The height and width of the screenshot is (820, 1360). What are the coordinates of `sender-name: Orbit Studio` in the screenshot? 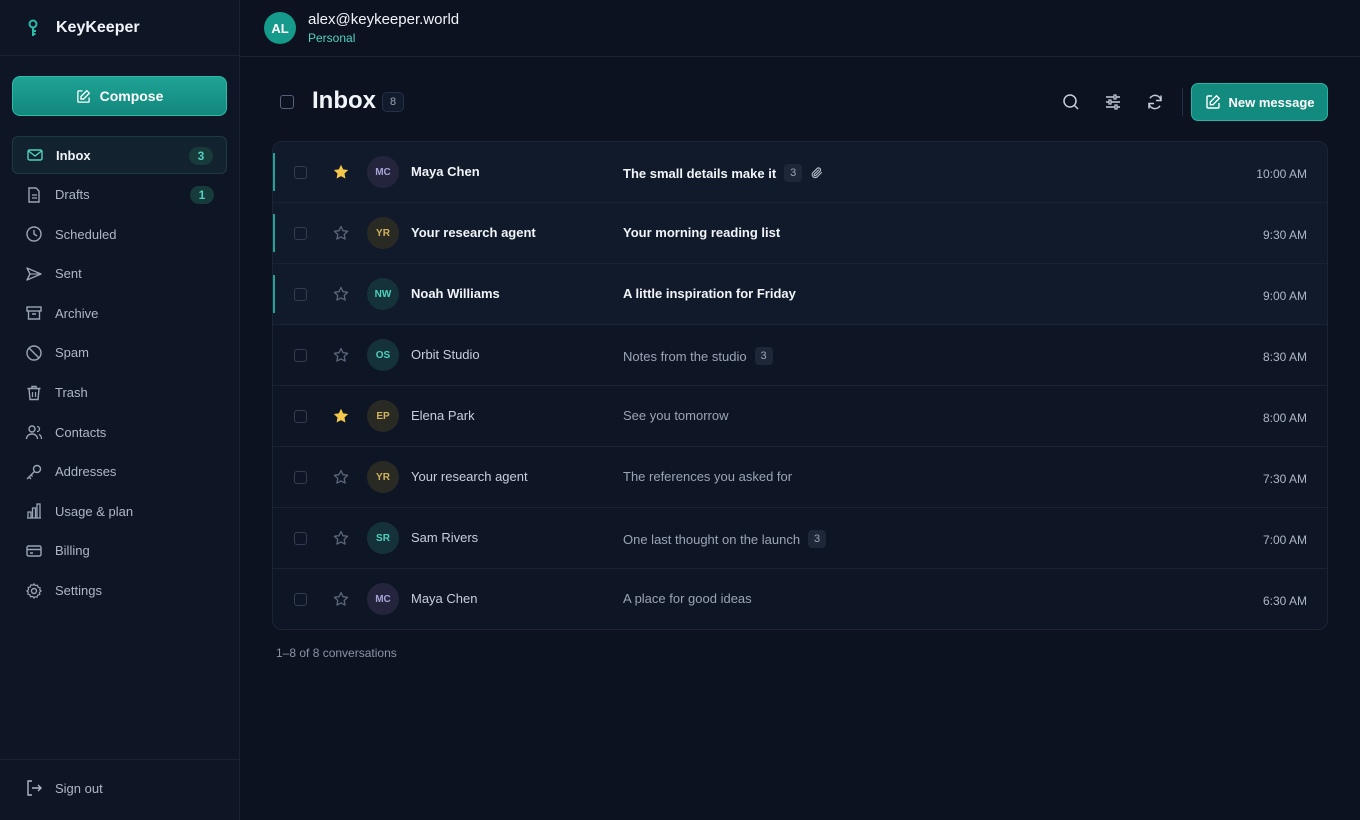 It's located at (445, 354).